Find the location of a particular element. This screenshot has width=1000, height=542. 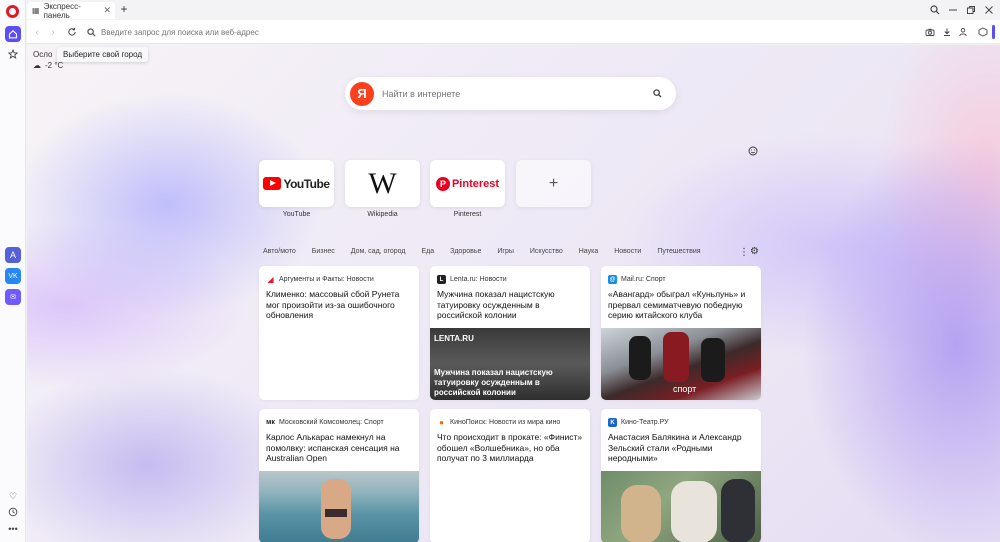

new-tab-button: + is located at coordinates (124, 9).